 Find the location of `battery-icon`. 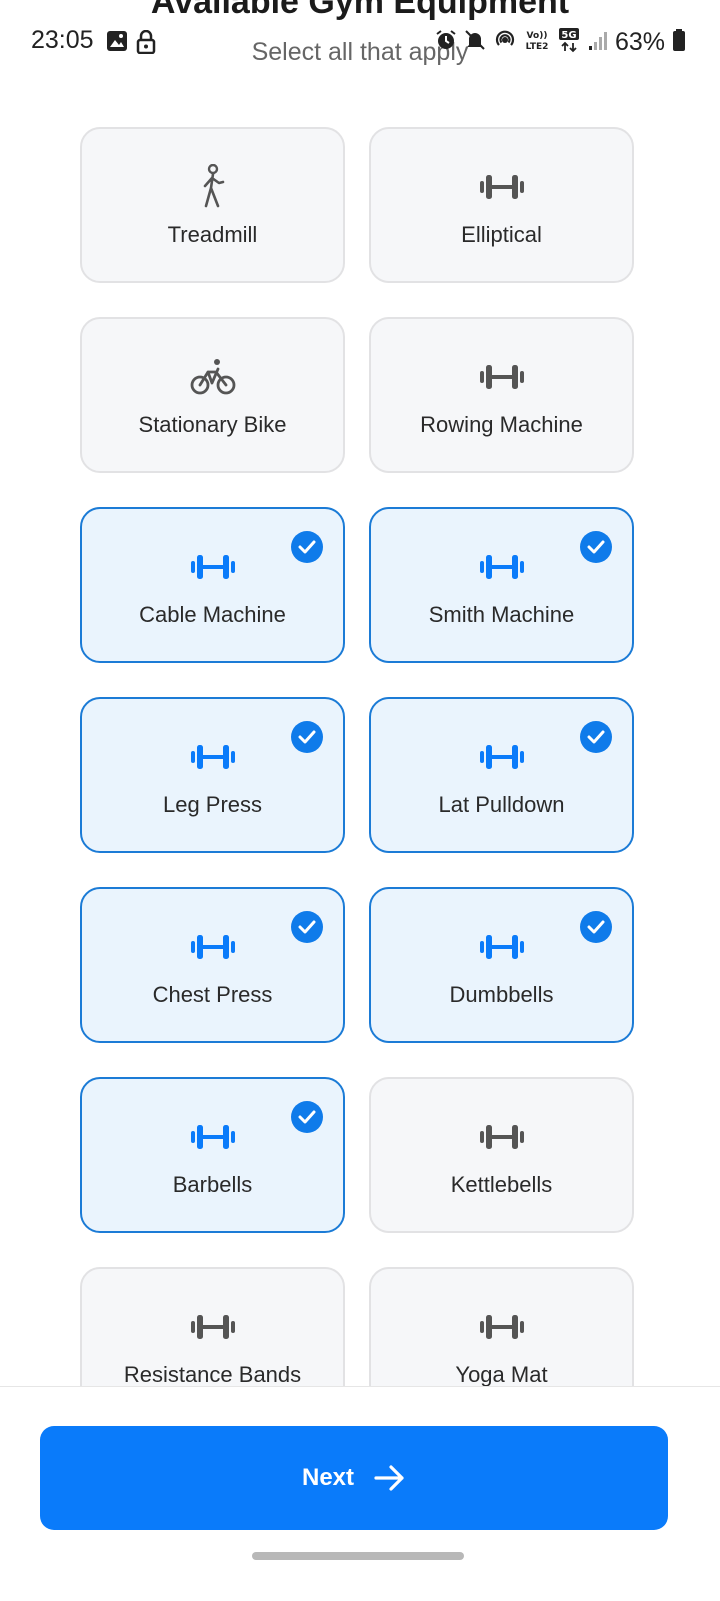

battery-icon is located at coordinates (679, 42).